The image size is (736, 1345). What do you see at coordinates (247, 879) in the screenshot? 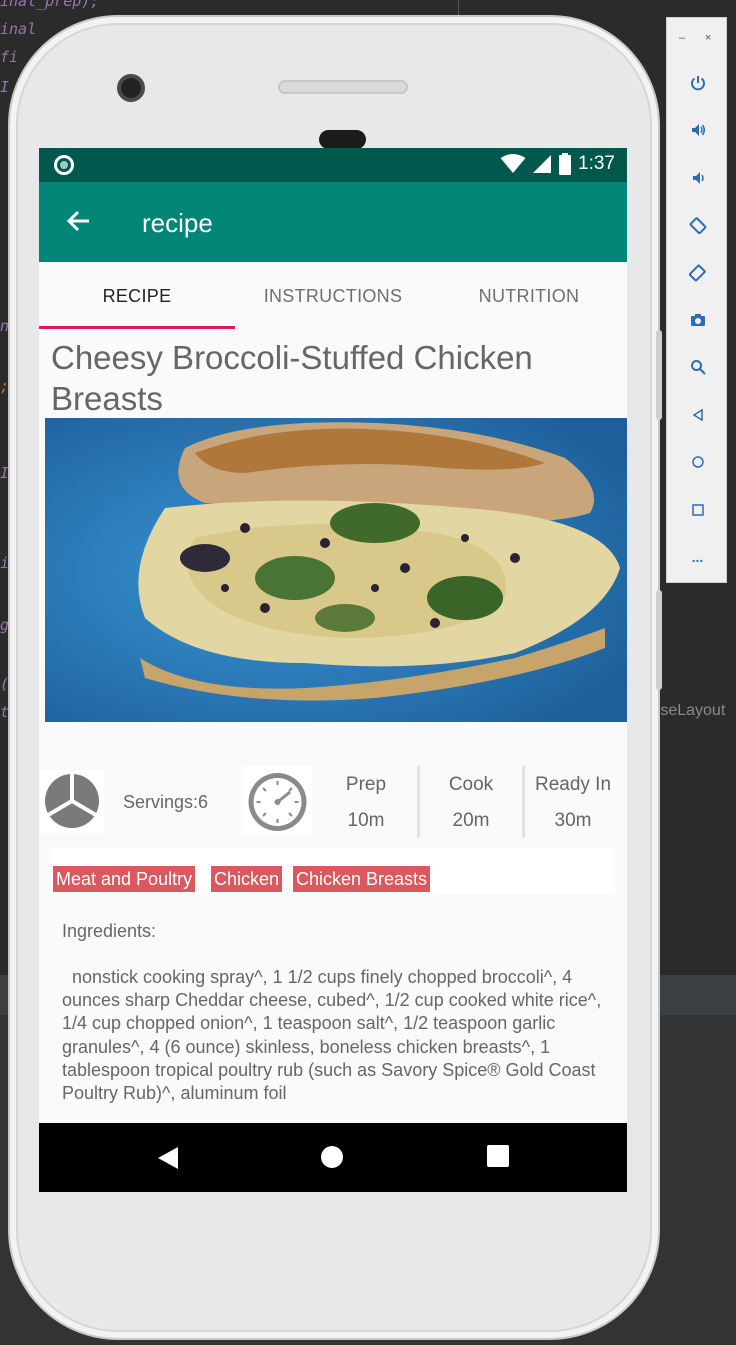
I see `tag-chip: Chicken` at bounding box center [247, 879].